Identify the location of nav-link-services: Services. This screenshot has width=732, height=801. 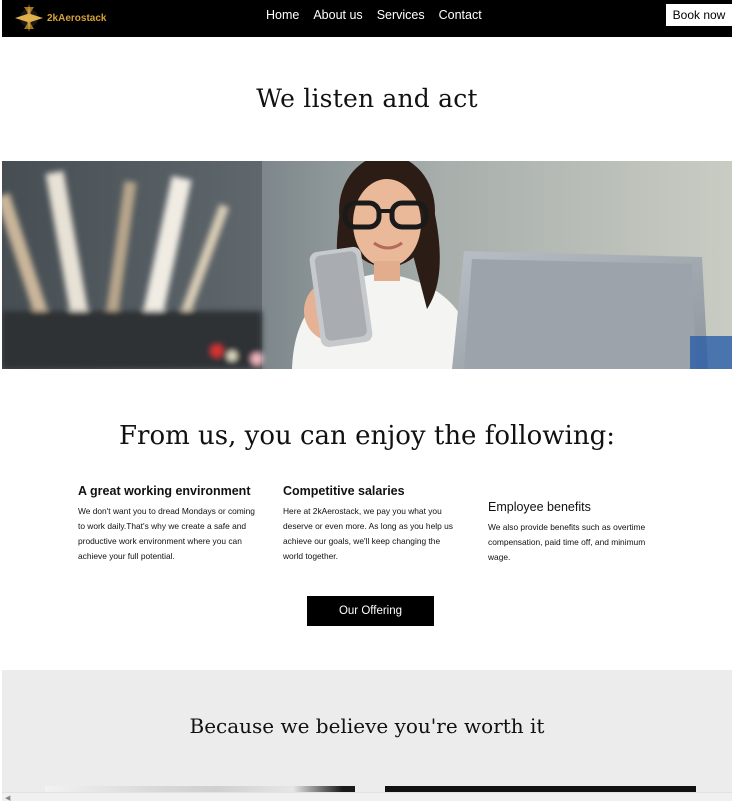
(401, 15).